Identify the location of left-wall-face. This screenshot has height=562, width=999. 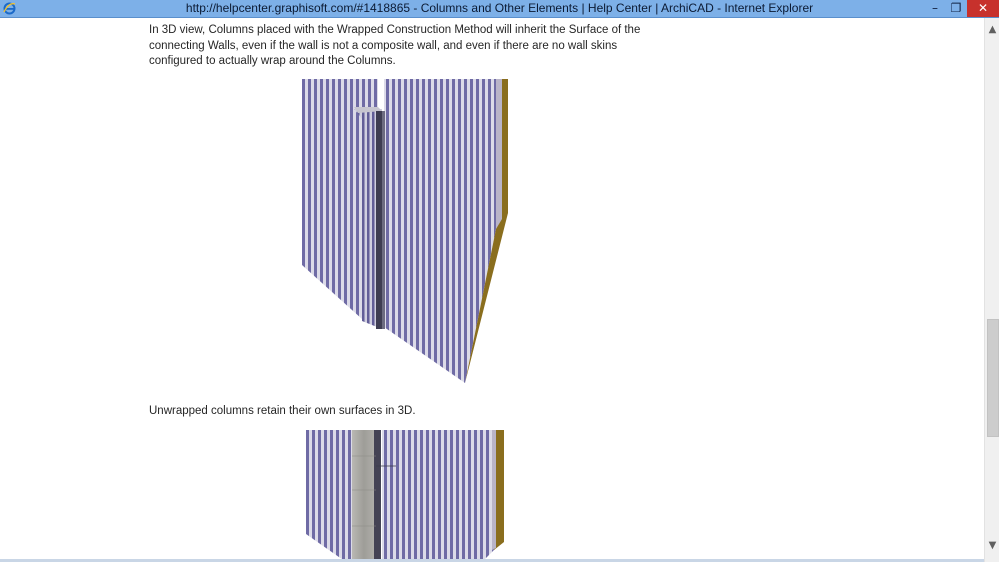
(331, 496).